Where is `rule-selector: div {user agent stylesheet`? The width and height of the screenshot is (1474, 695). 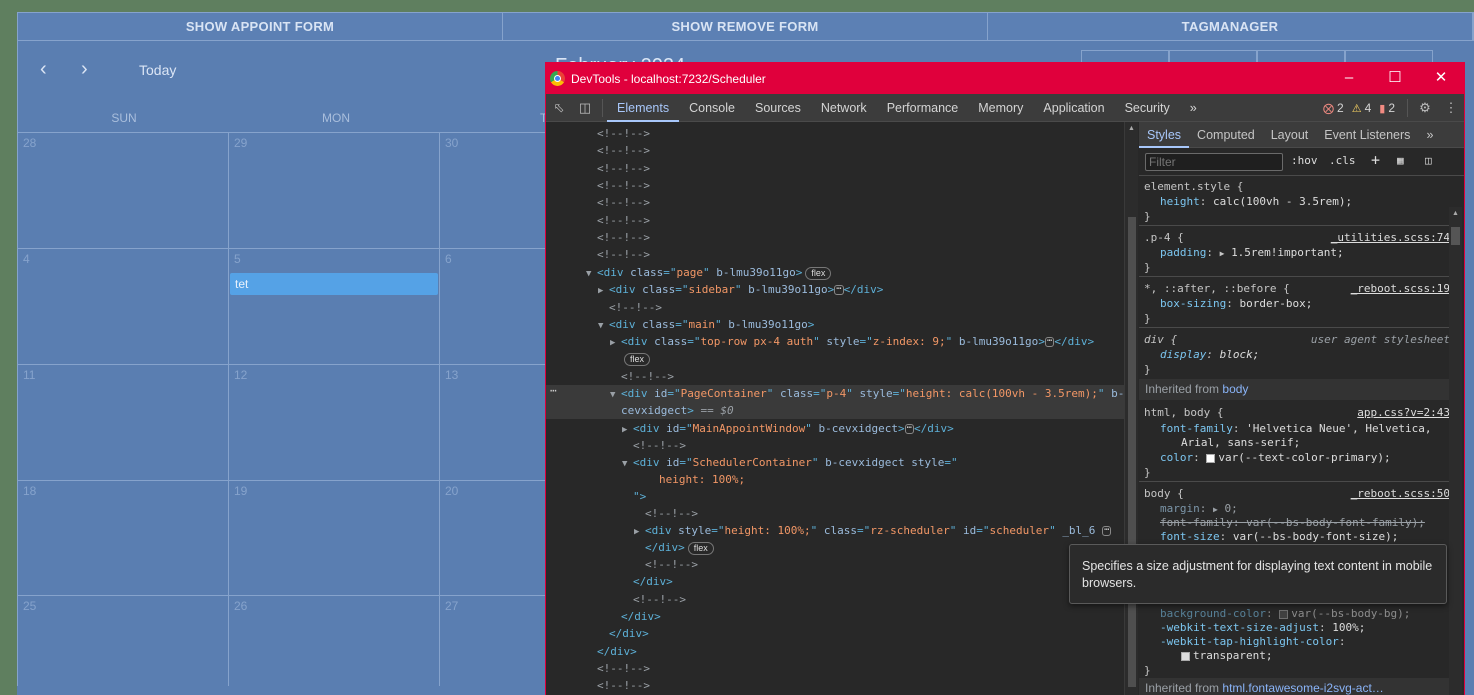 rule-selector: div {user agent stylesheet is located at coordinates (1299, 339).